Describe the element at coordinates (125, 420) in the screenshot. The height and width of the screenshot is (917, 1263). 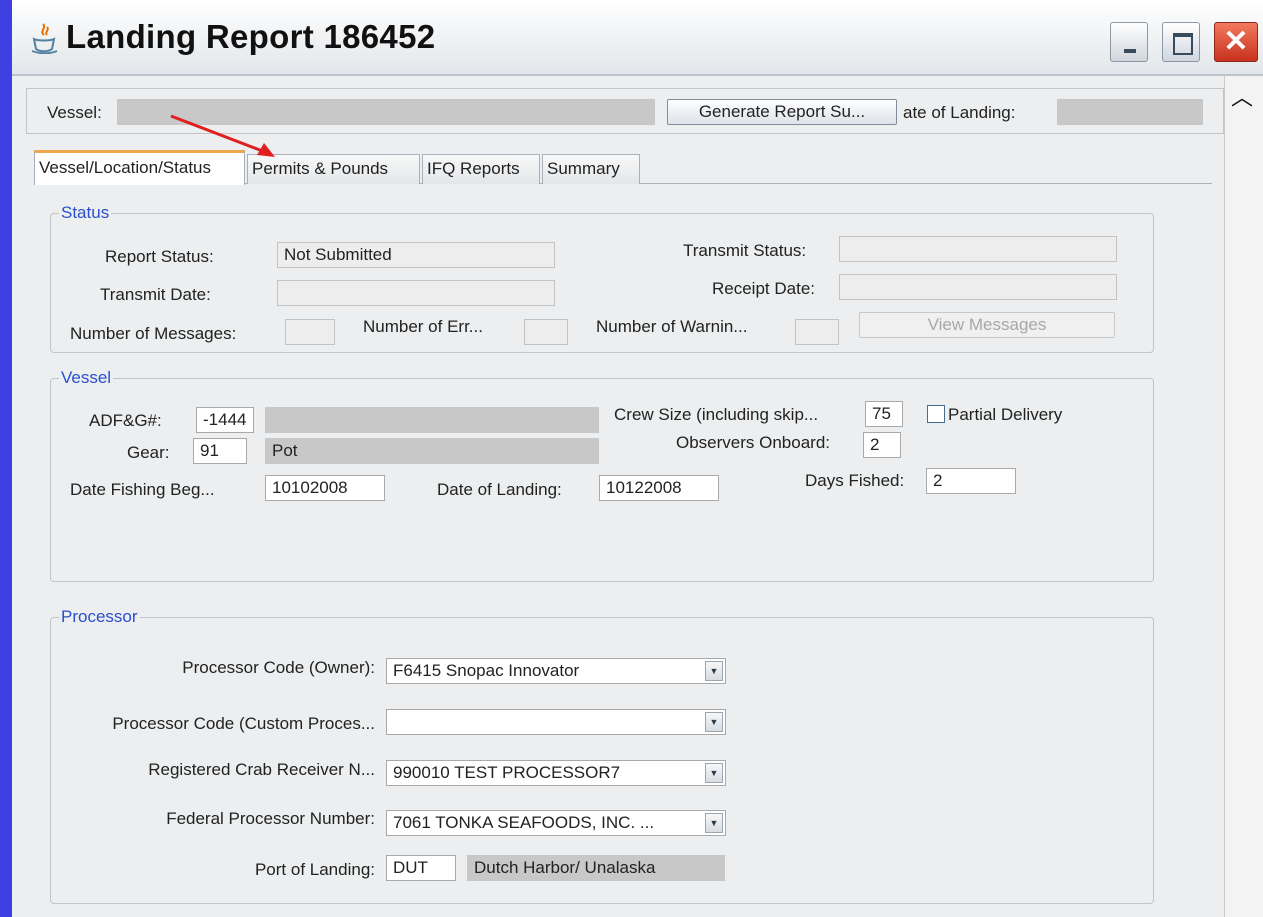
I see `adfg-label: ADF&G#:` at that location.